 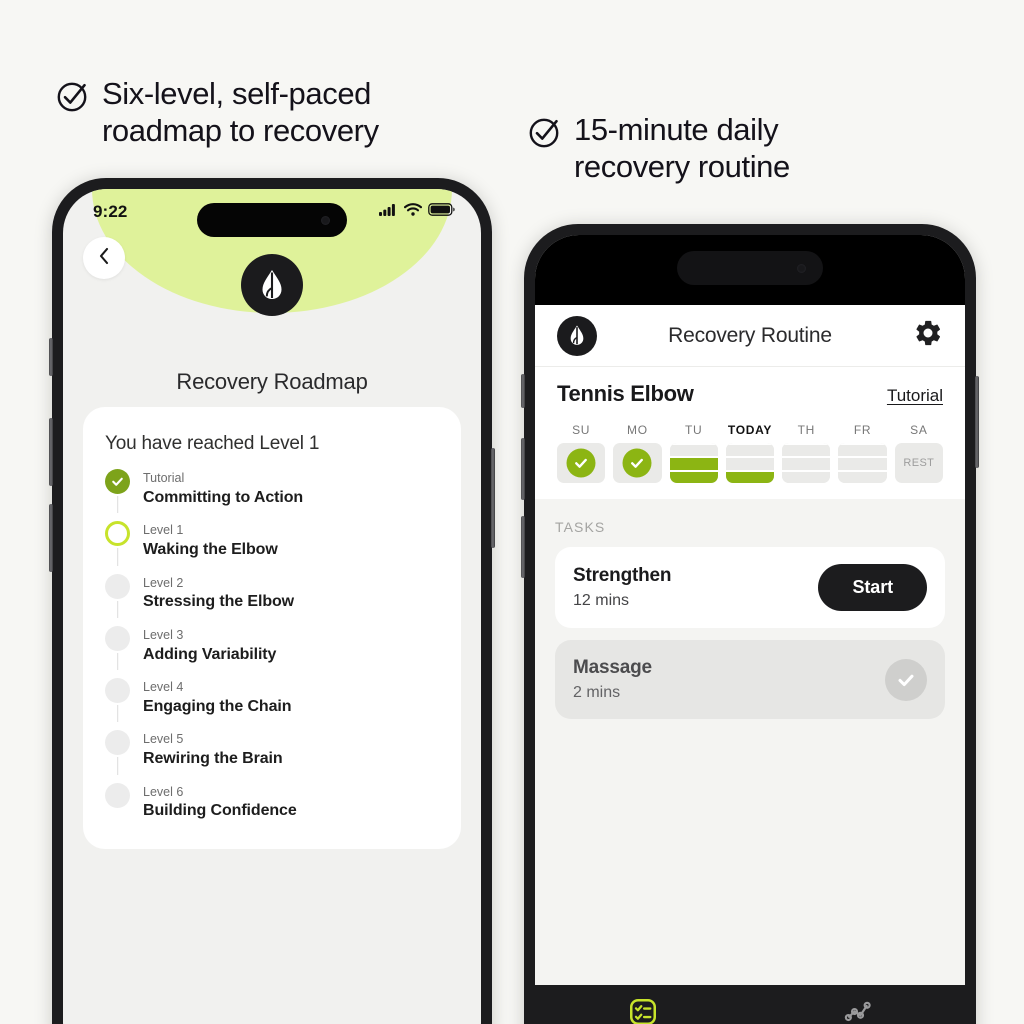 I want to click on headline-routine: 15-minute daily recovery routine, so click(x=659, y=148).